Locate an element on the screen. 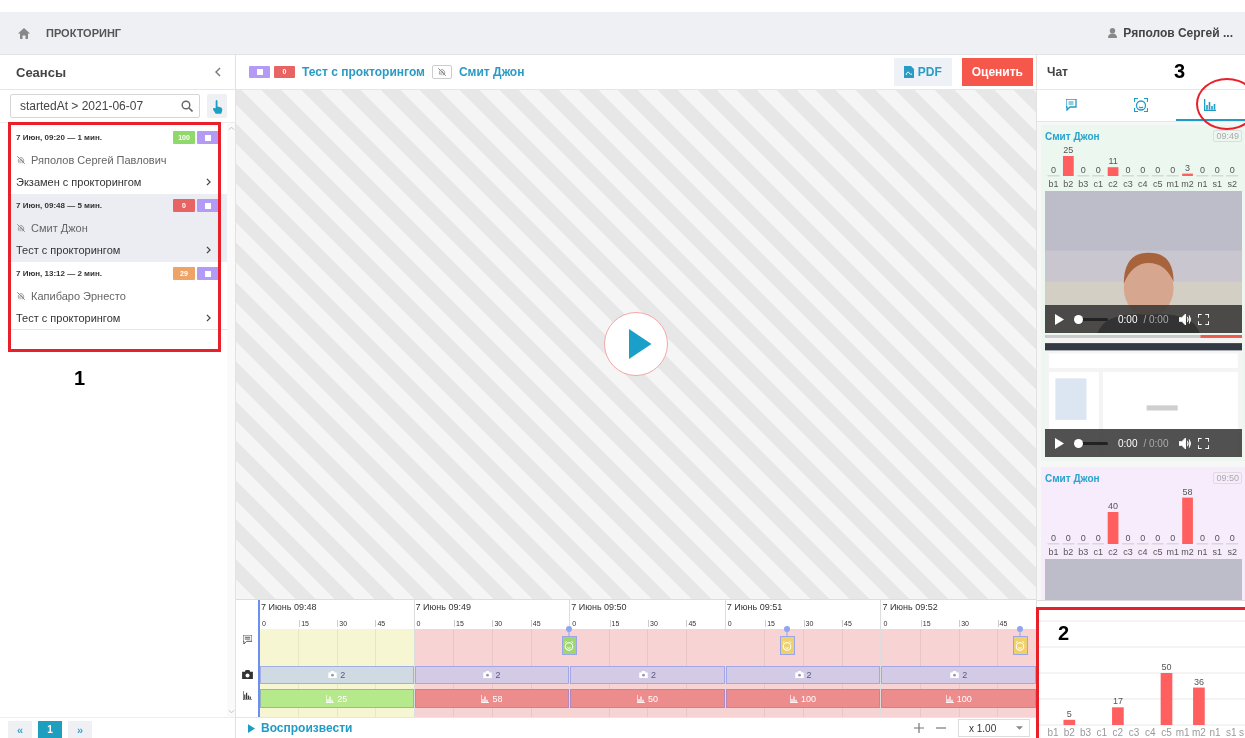 The width and height of the screenshot is (1245, 738). test-name: Тест с прокторингом is located at coordinates (68, 250).